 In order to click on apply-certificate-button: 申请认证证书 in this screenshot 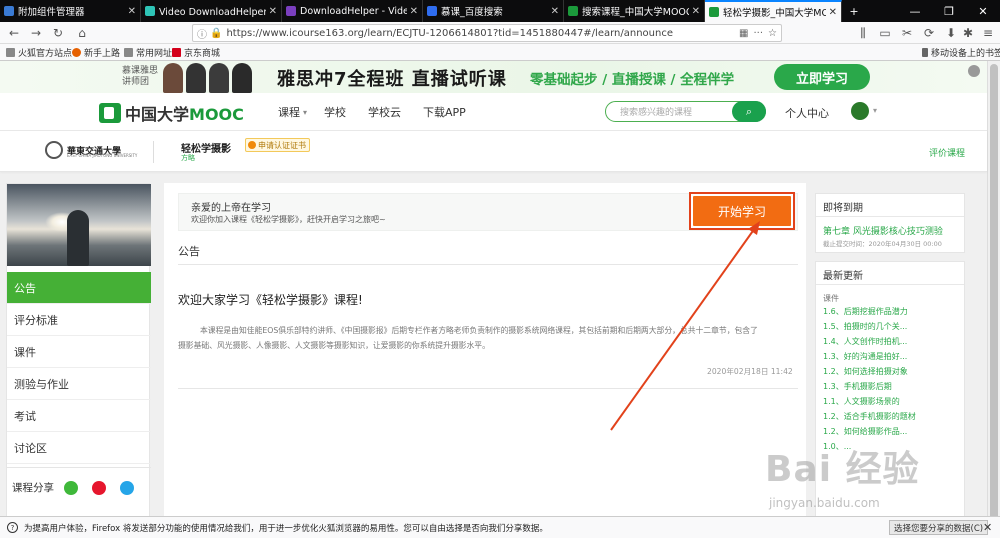, I will do `click(277, 145)`.